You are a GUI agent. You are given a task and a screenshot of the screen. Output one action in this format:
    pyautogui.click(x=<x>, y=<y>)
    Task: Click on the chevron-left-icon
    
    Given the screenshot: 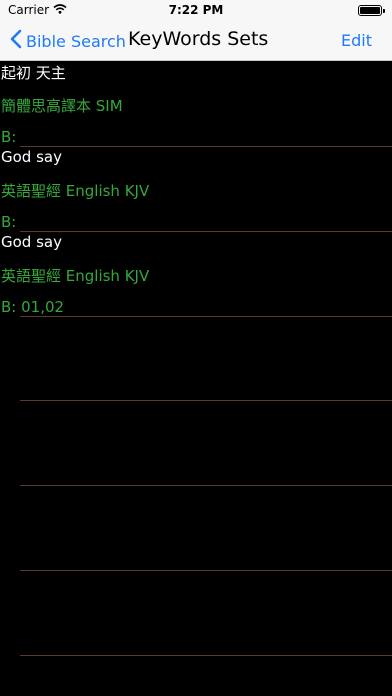 What is the action you would take?
    pyautogui.click(x=16, y=41)
    